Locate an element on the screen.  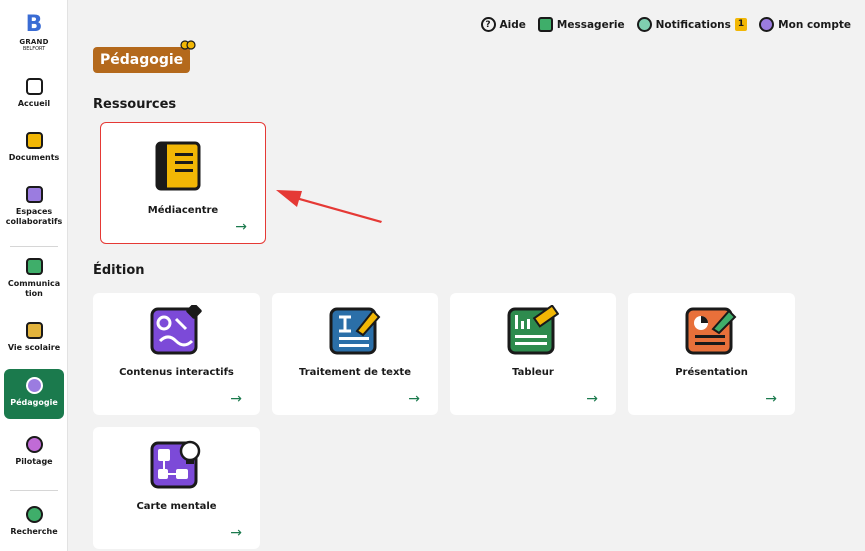
sidebar-item-pedagogie: Pédagogie is located at coordinates (34, 394).